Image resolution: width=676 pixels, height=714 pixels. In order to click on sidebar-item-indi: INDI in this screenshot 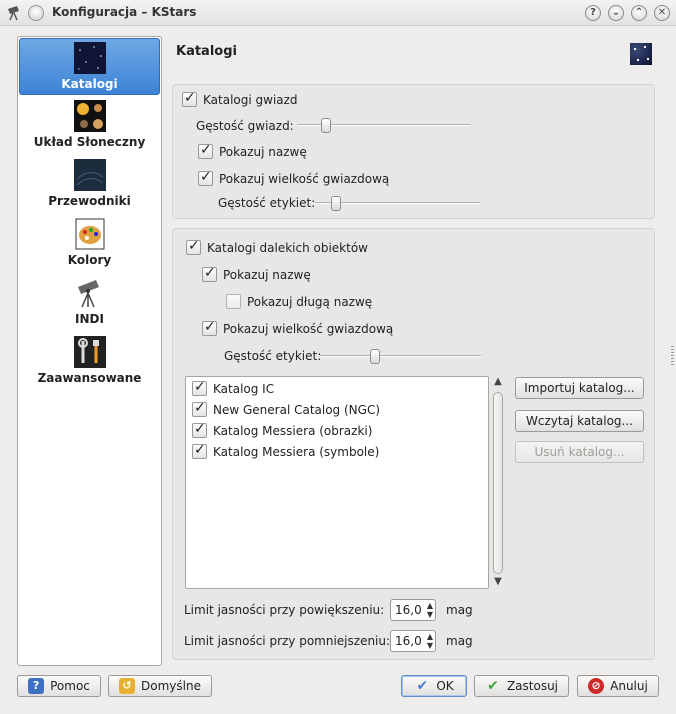, I will do `click(89, 301)`.